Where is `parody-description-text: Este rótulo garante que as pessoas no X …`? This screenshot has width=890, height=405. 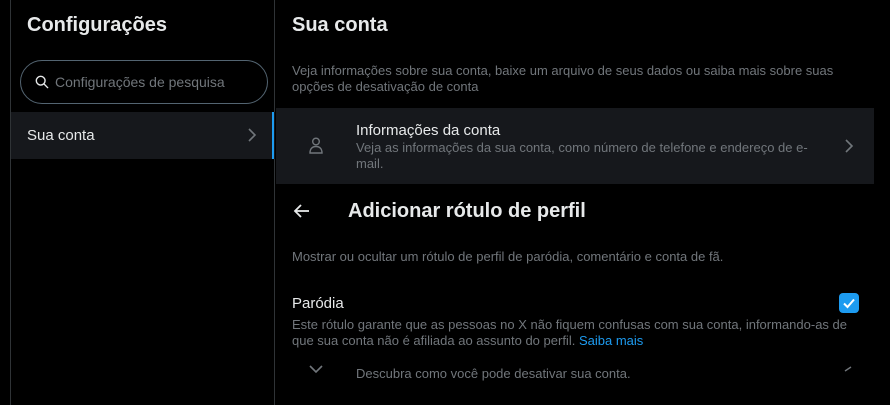
parody-description-text: Este rótulo garante que as pessoas no X … is located at coordinates (570, 332).